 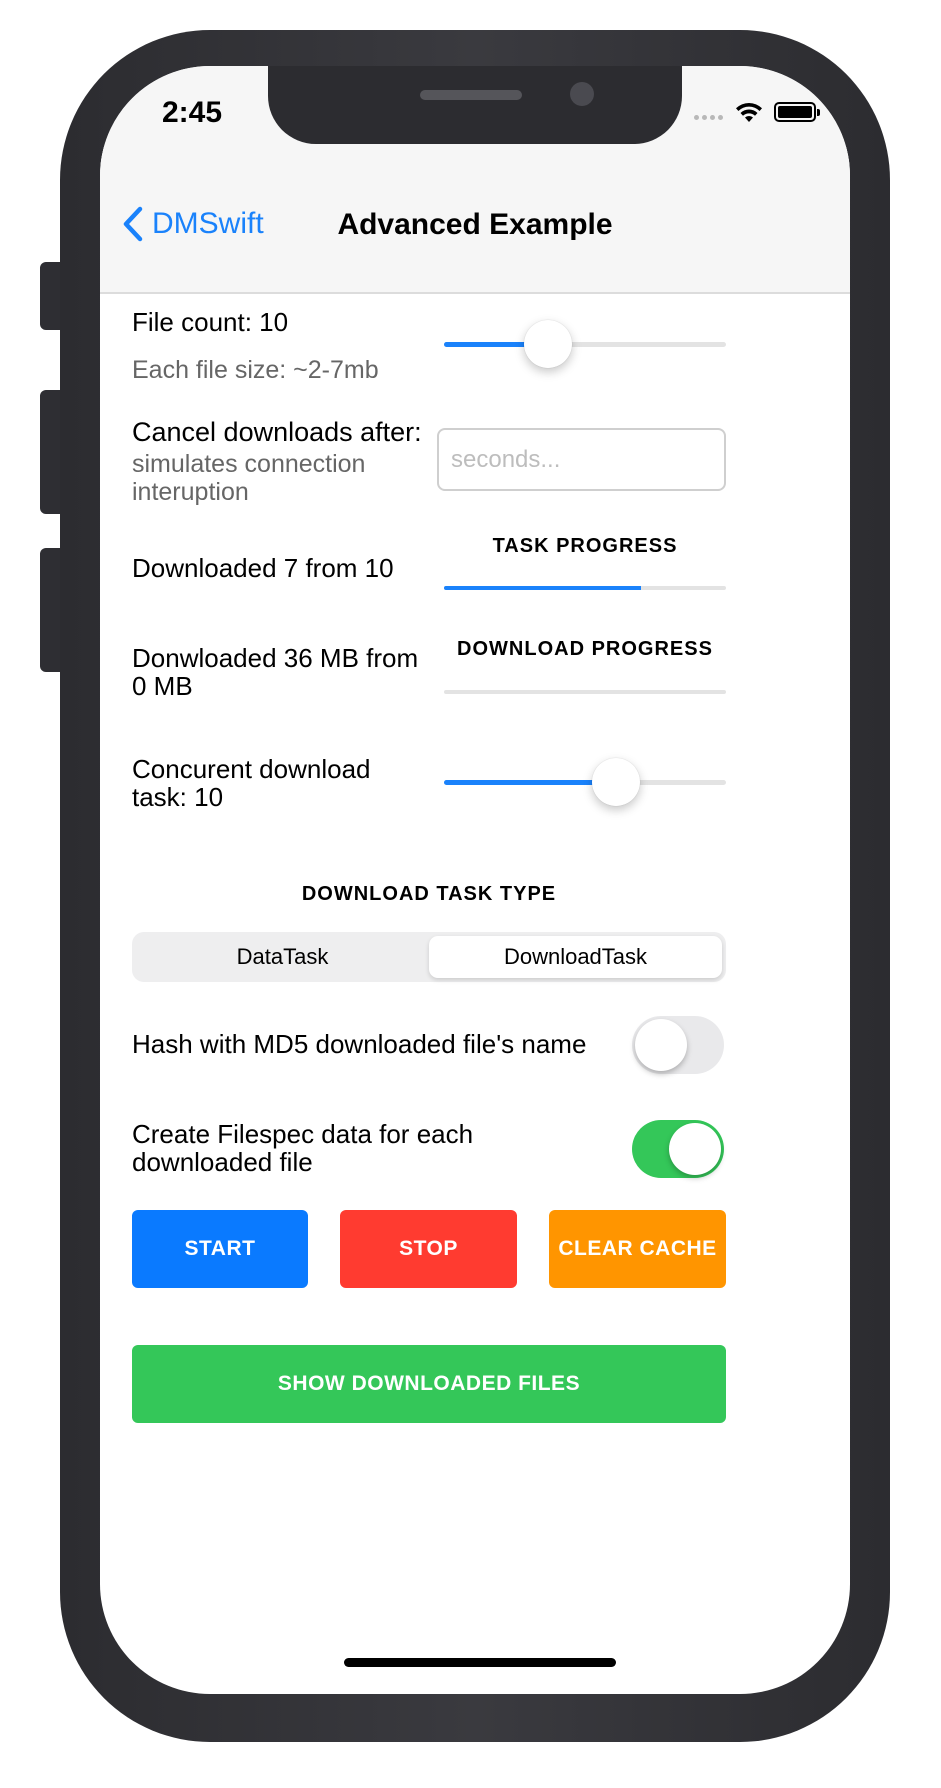 What do you see at coordinates (429, 1384) in the screenshot?
I see `show-downloaded-files-button: SHOW DOWNLOADED FILES` at bounding box center [429, 1384].